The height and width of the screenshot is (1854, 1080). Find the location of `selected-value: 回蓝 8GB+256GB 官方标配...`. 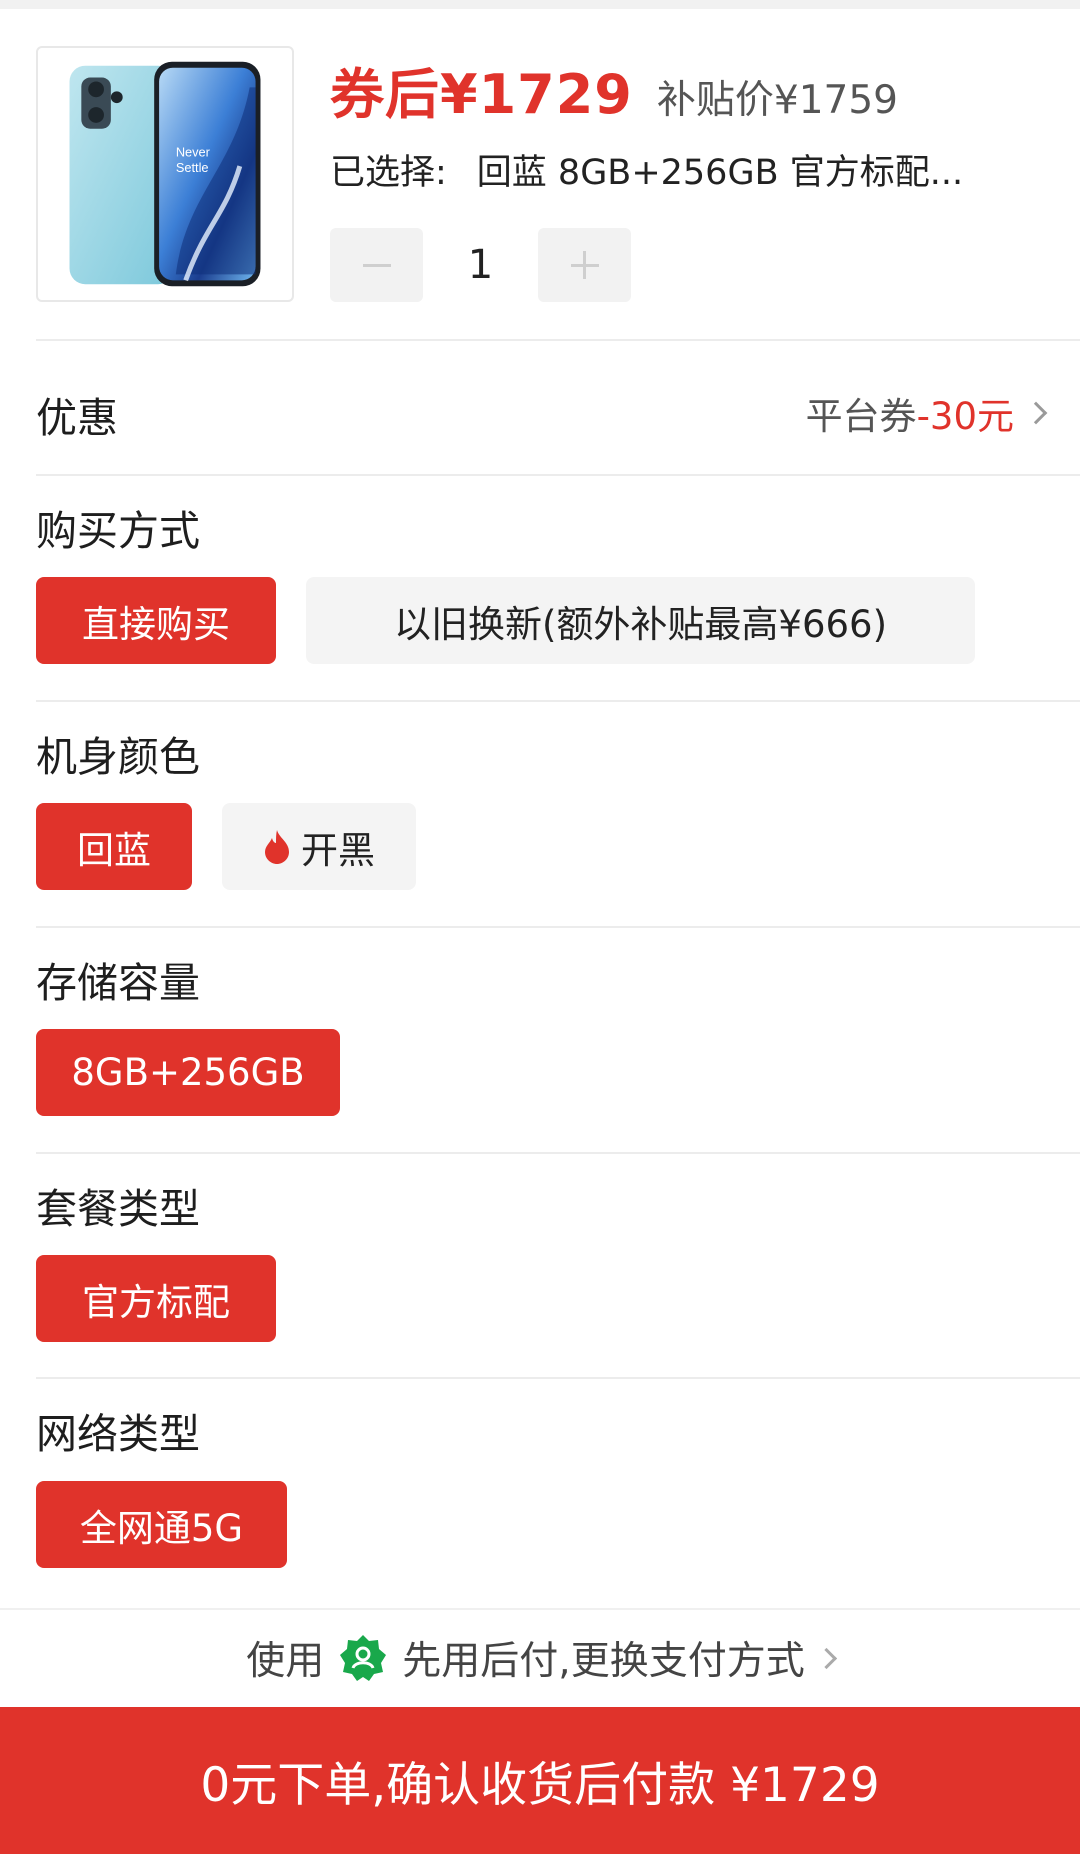

selected-value: 回蓝 8GB+256GB 官方标配... is located at coordinates (720, 173).